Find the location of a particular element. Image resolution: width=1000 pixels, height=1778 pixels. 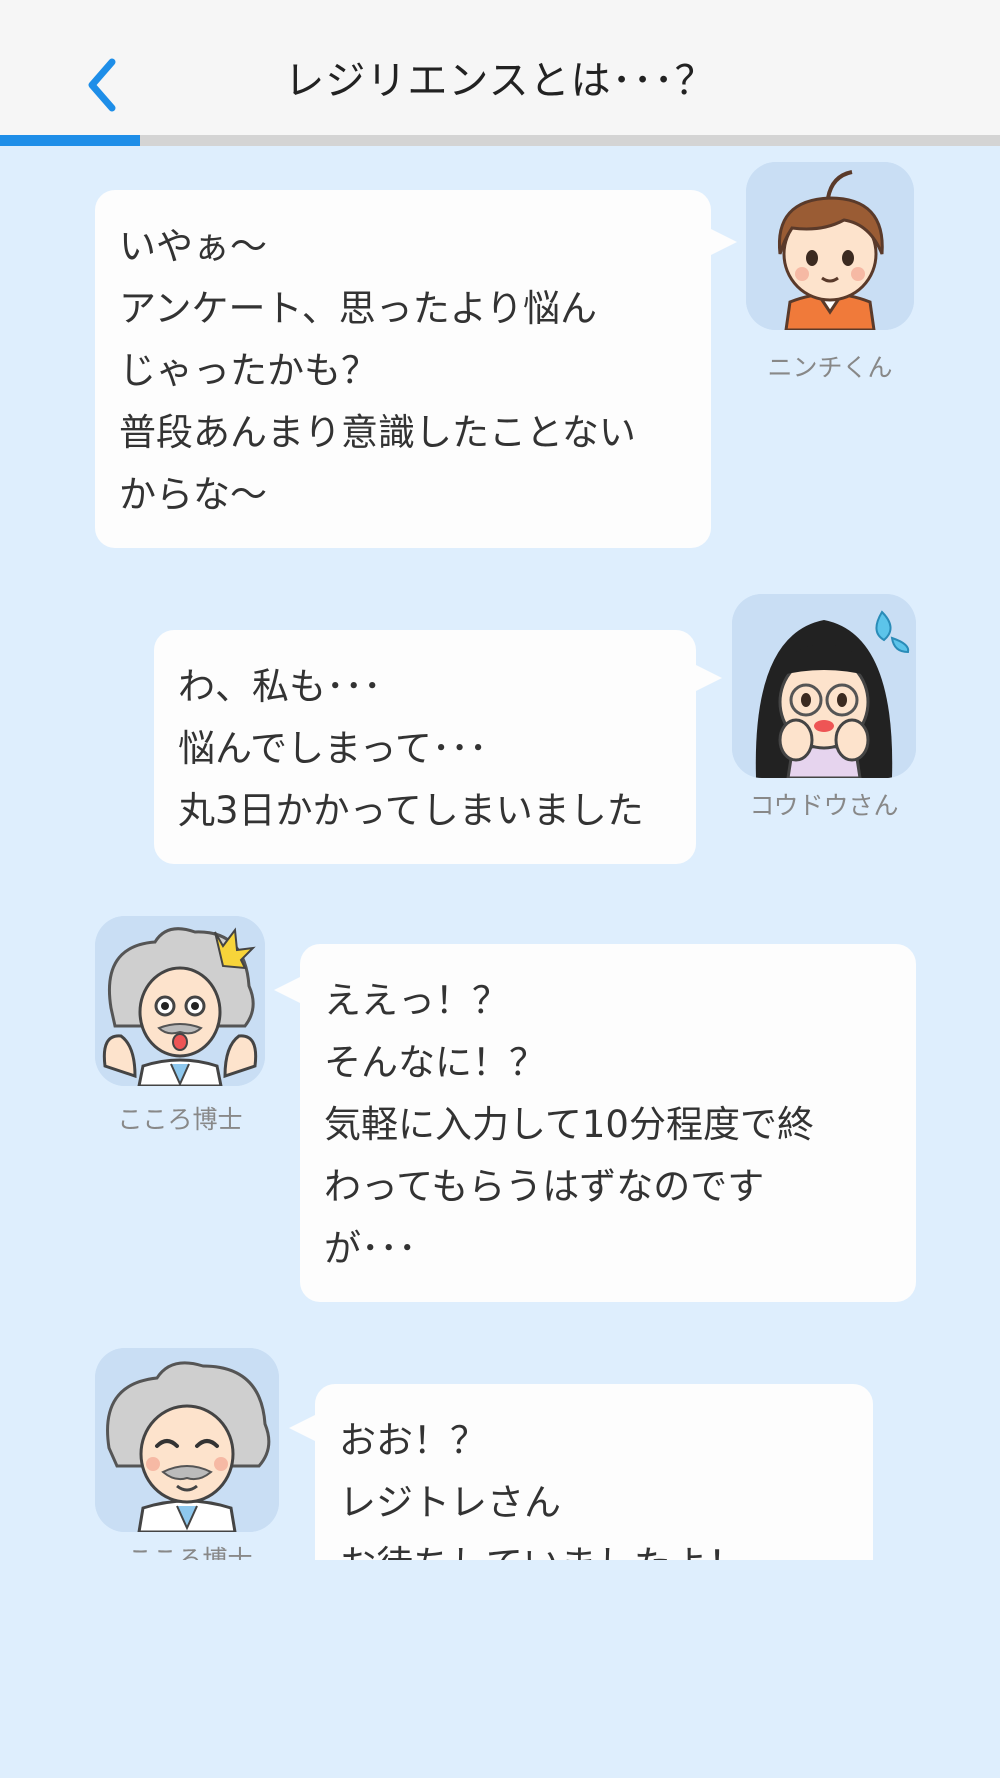

message-line: ええっ！？ is located at coordinates (416, 1000).